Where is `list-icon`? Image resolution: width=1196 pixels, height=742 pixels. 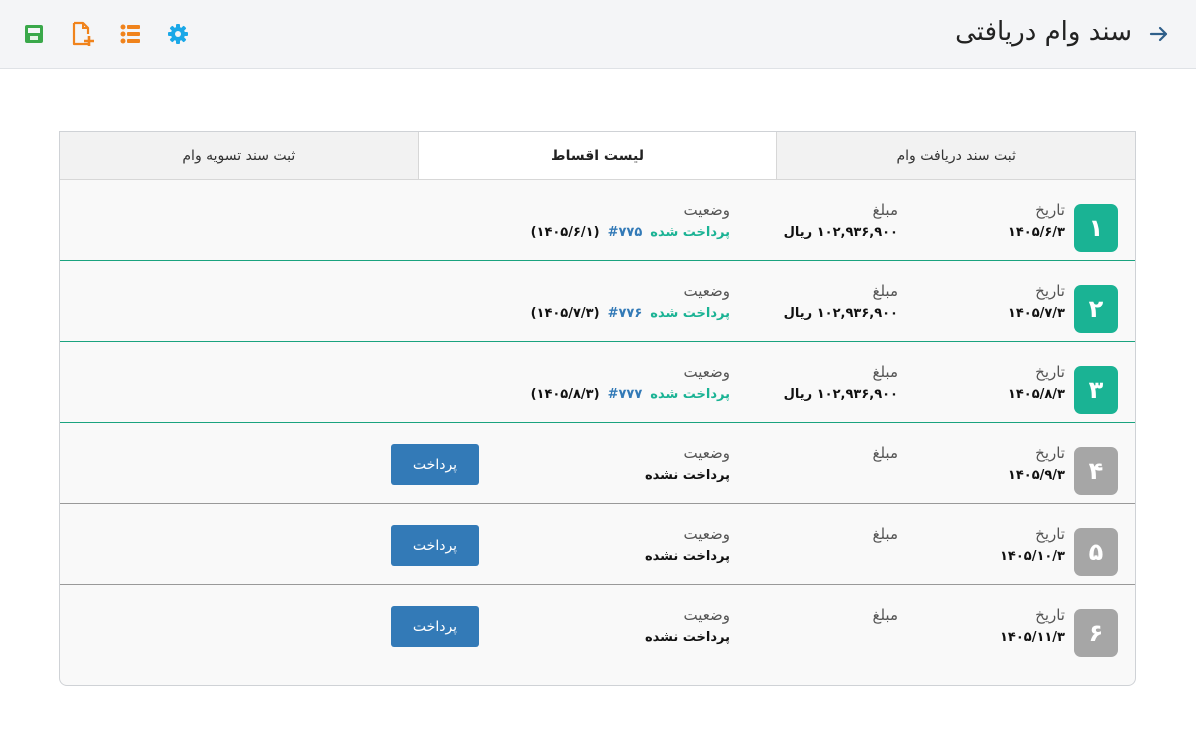 list-icon is located at coordinates (130, 34).